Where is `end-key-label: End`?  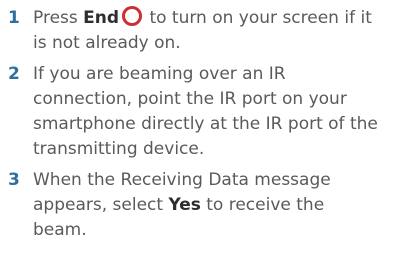
end-key-label: End is located at coordinates (101, 18).